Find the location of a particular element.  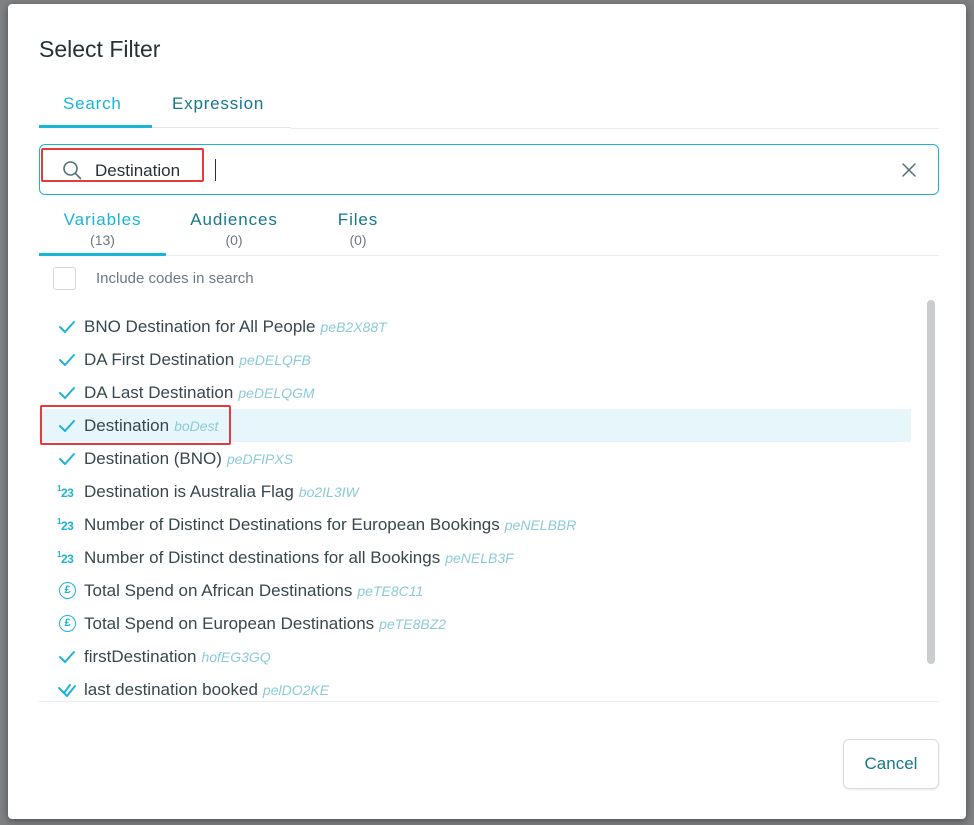

list-item-code: peDELQGM is located at coordinates (276, 393).